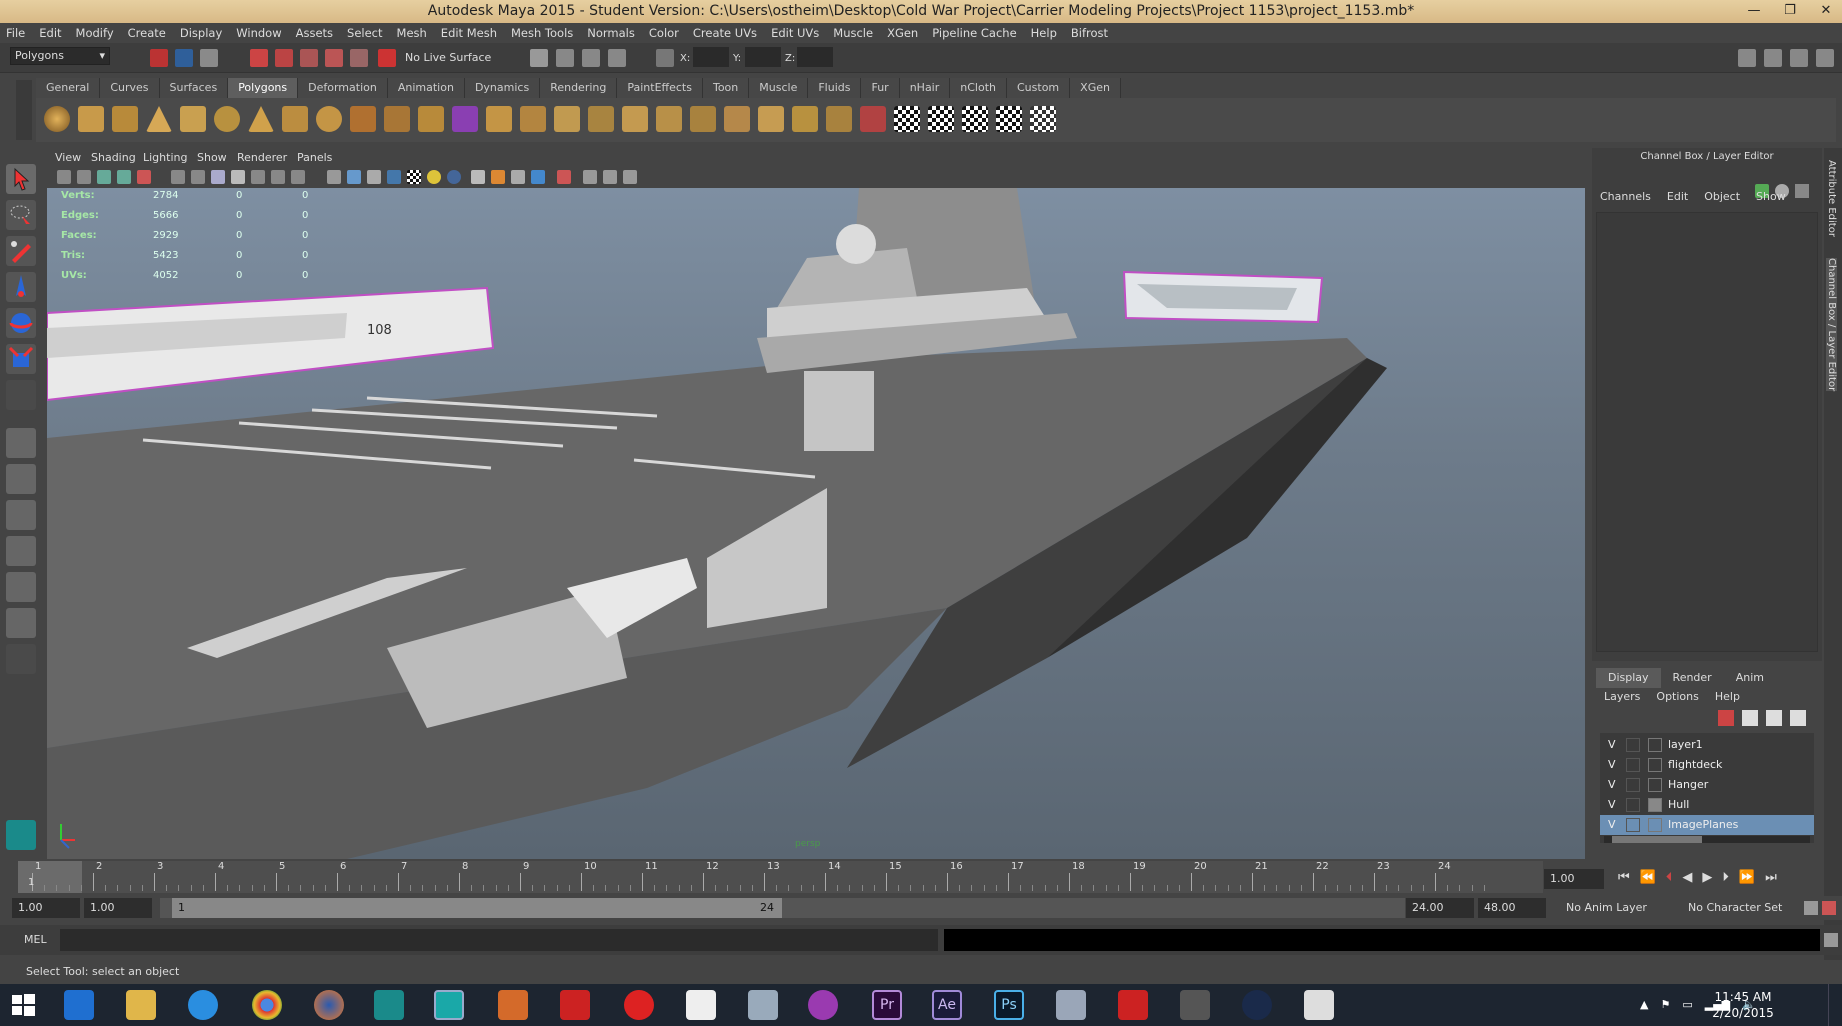  I want to click on layer-tab-anim: Anim, so click(1750, 678).